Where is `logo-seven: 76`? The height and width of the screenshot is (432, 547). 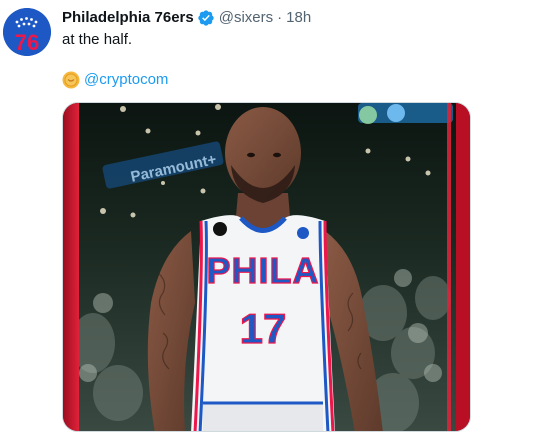 logo-seven: 76 is located at coordinates (27, 42).